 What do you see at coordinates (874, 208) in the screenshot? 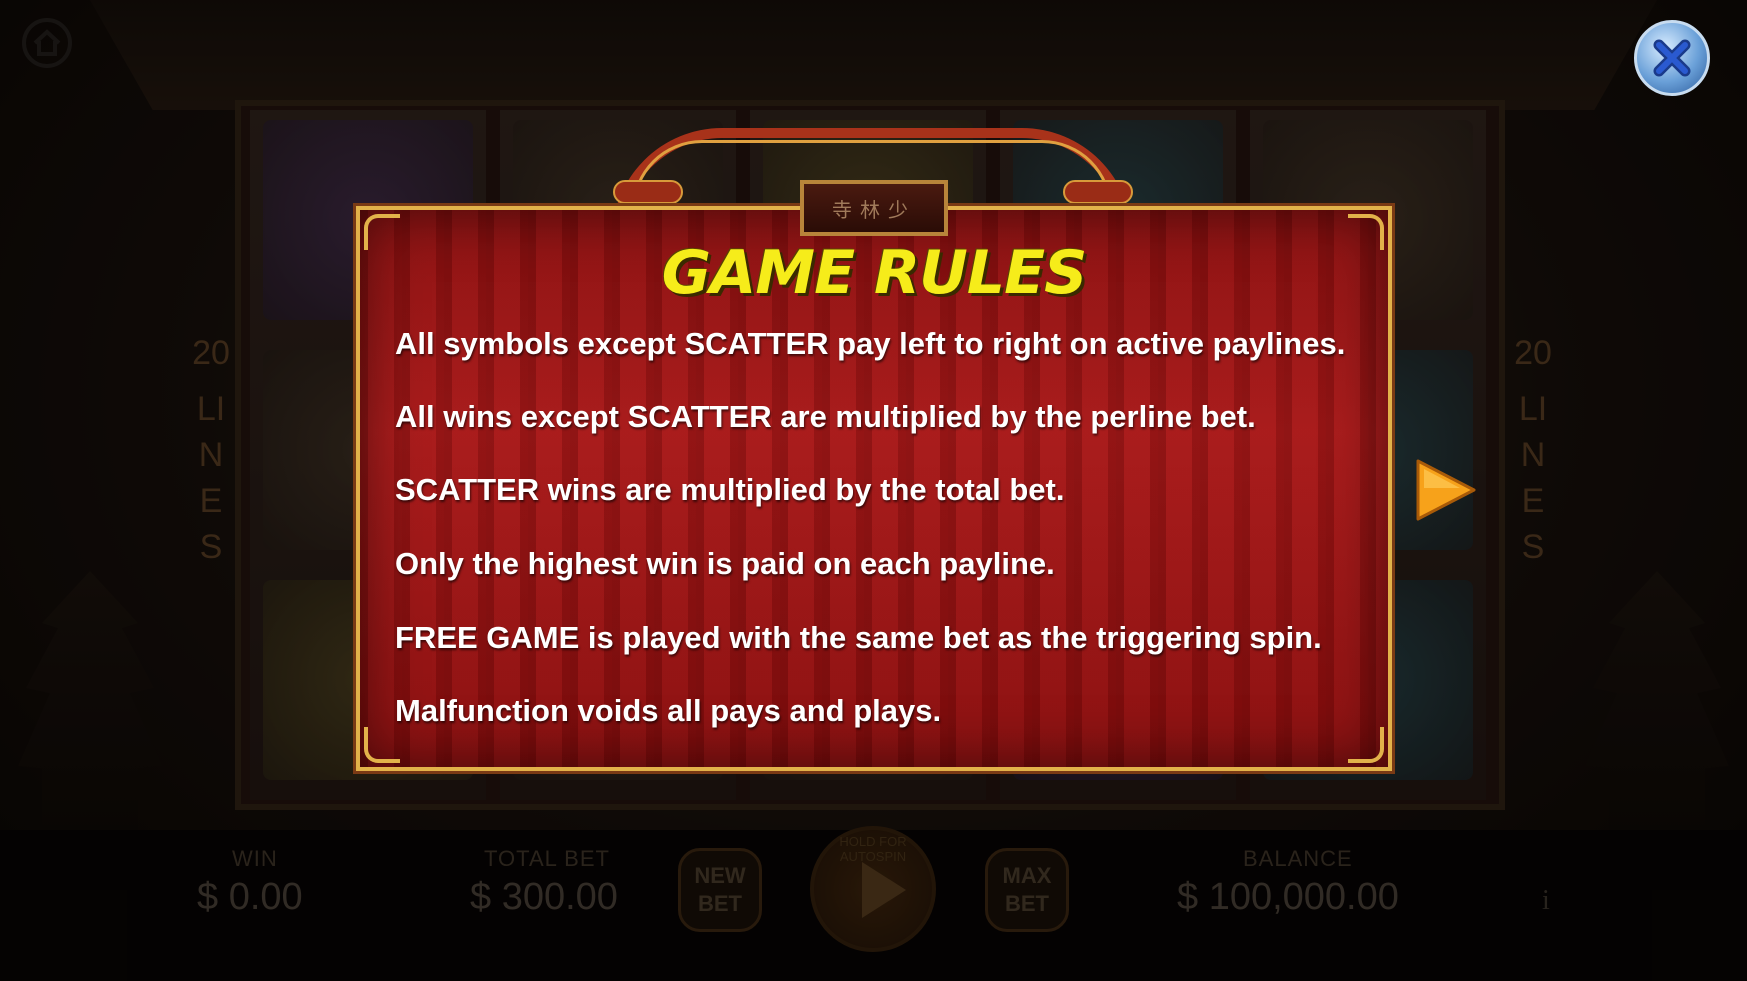
I see `temple-plaque: 寺林少` at bounding box center [874, 208].